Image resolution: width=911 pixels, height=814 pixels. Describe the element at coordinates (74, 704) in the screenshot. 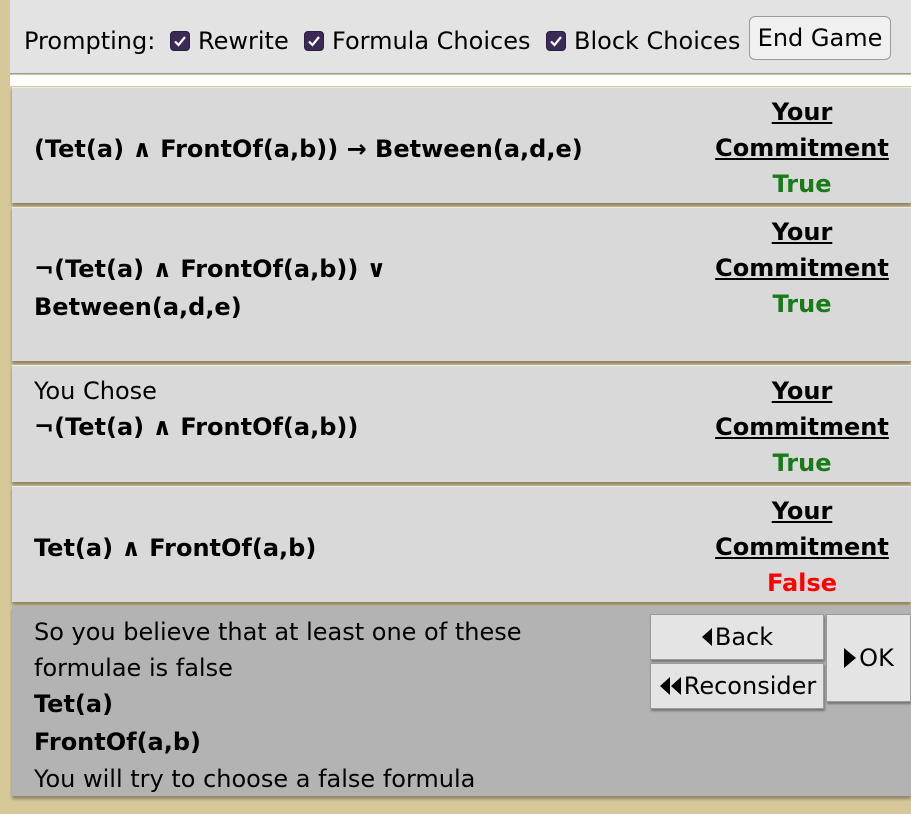

I see `message-formula: Tet(a)` at that location.